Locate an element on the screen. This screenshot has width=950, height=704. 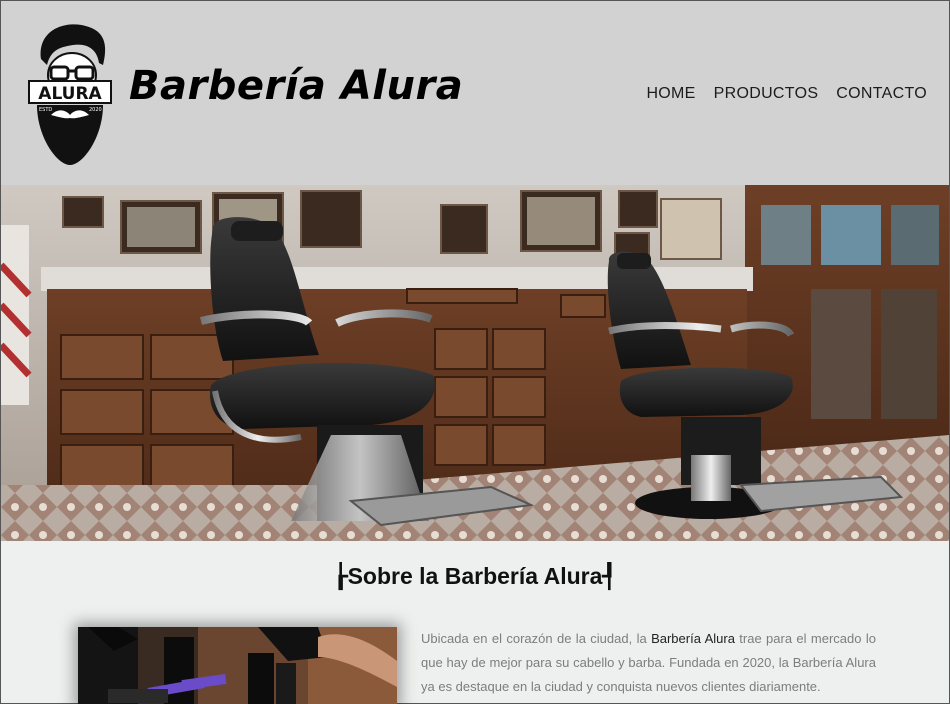
nav-contacto: CONTACTO is located at coordinates (881, 94).